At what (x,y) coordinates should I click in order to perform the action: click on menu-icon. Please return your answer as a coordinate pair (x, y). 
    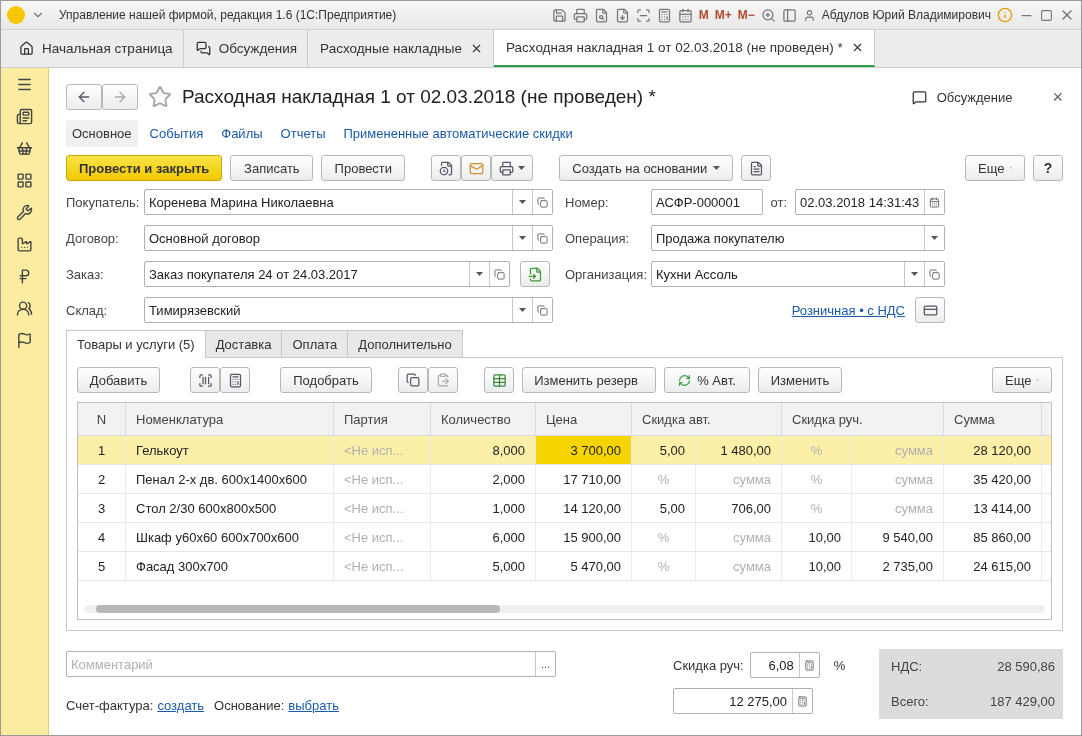
    Looking at the image, I should click on (24, 84).